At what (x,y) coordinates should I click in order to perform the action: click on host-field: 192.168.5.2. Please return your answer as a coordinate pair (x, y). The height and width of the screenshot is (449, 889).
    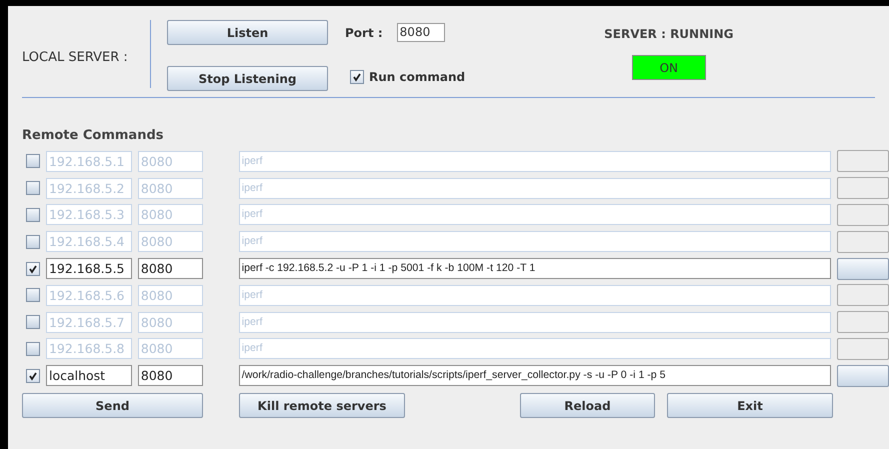
    Looking at the image, I should click on (89, 188).